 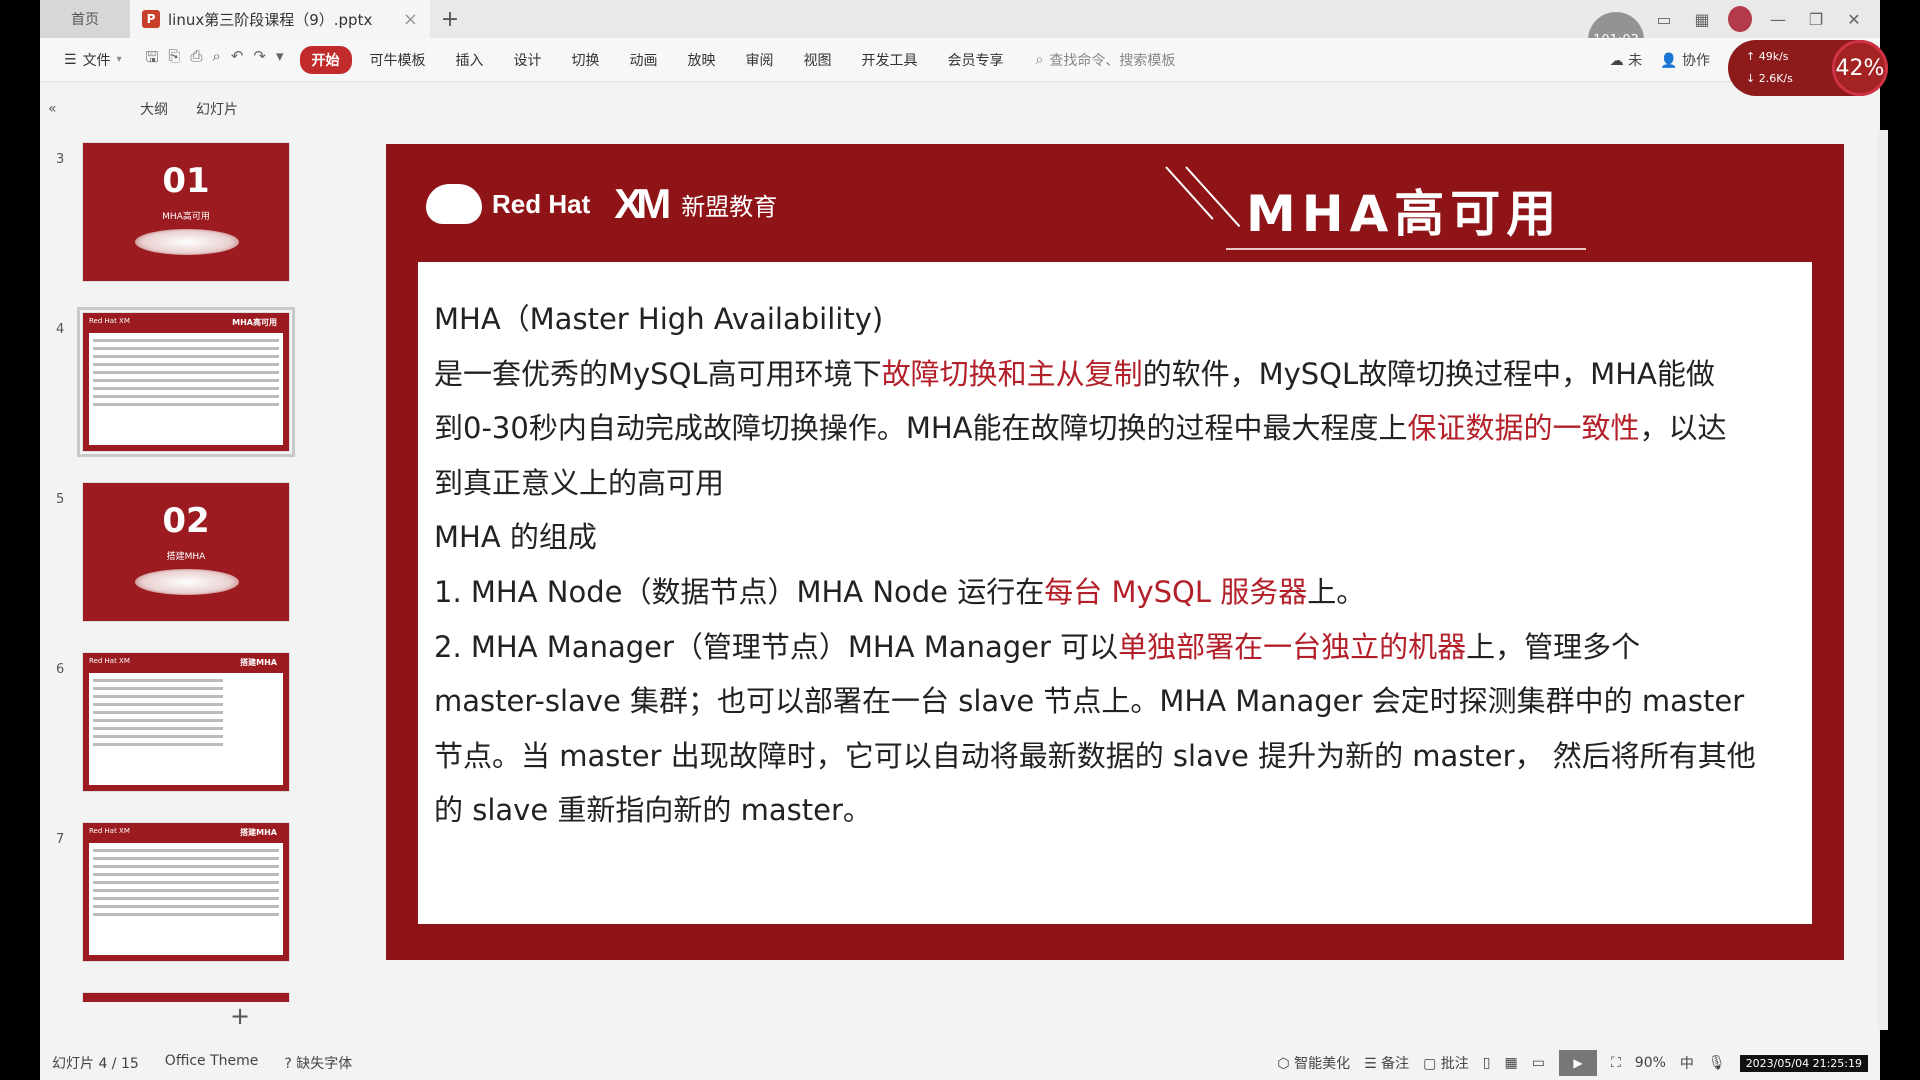 I want to click on slide-title: MHA高可用, so click(x=1404, y=214).